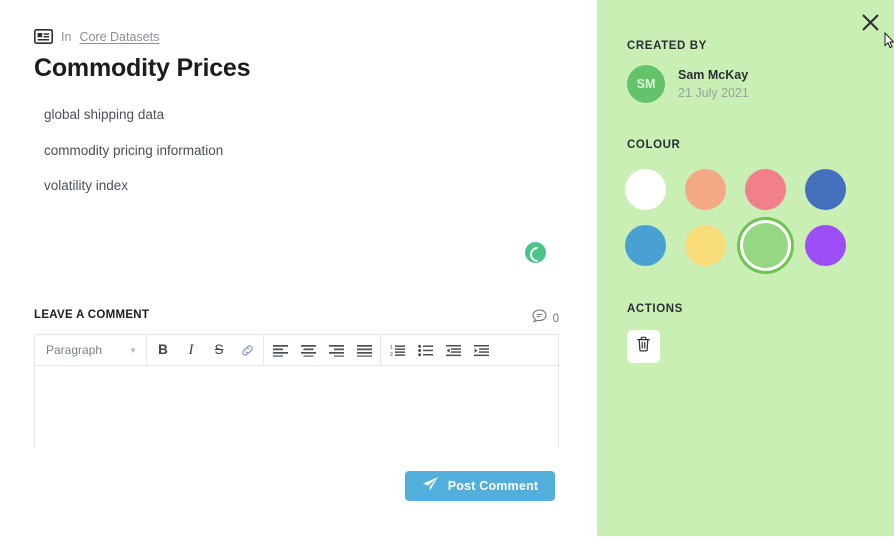  I want to click on post-comment-button: Post Comment, so click(480, 486).